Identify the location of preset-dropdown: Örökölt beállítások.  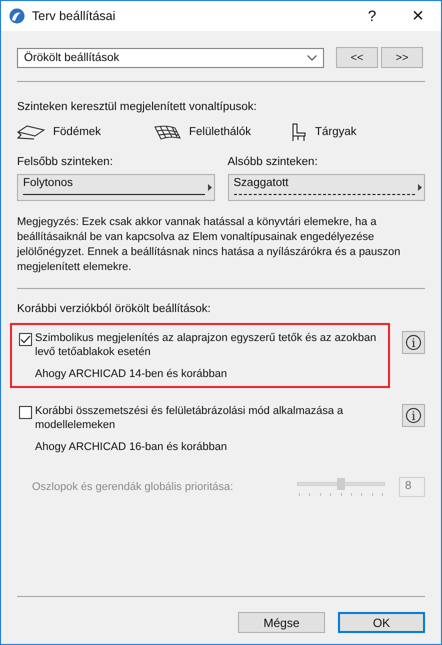
(170, 58).